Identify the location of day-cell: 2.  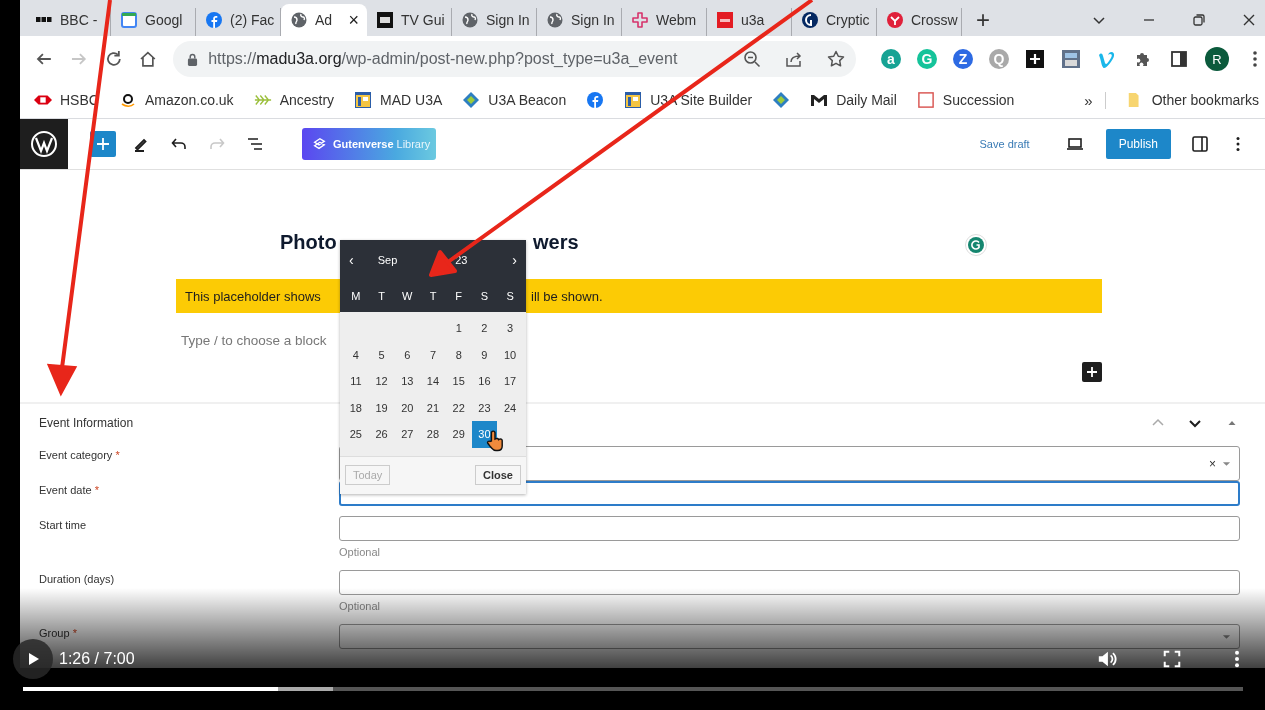
(484, 328).